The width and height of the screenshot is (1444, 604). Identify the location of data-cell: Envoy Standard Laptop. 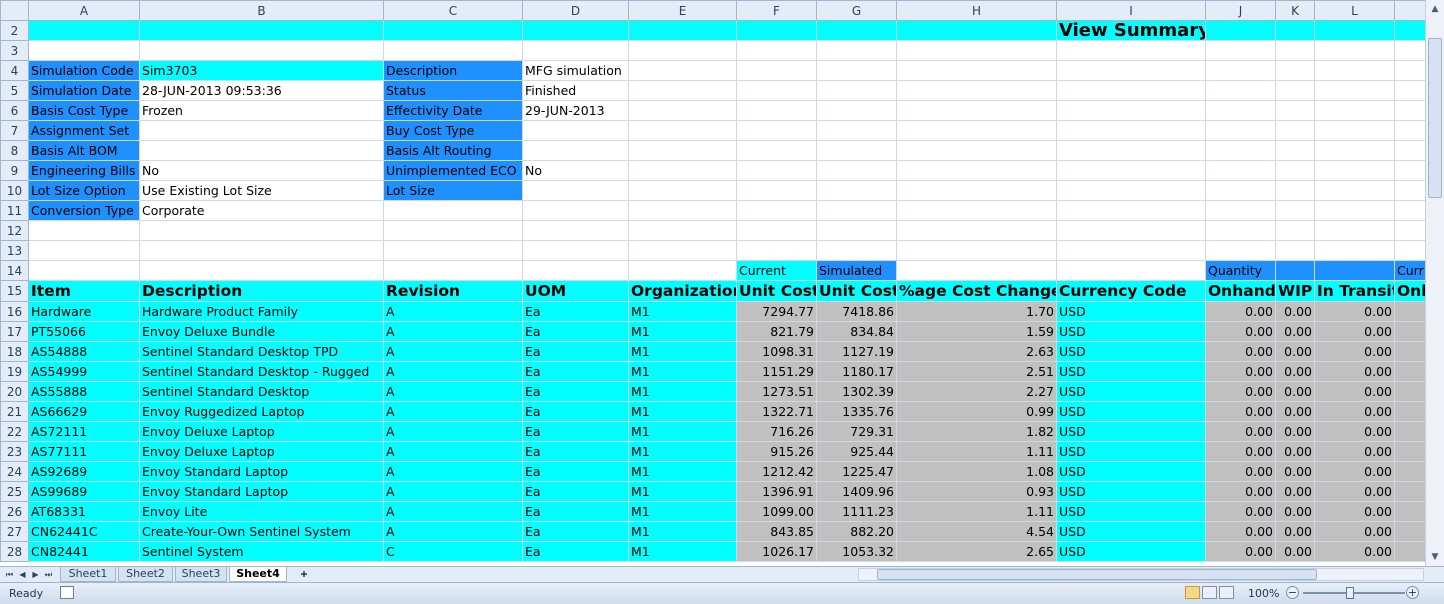
(261, 491).